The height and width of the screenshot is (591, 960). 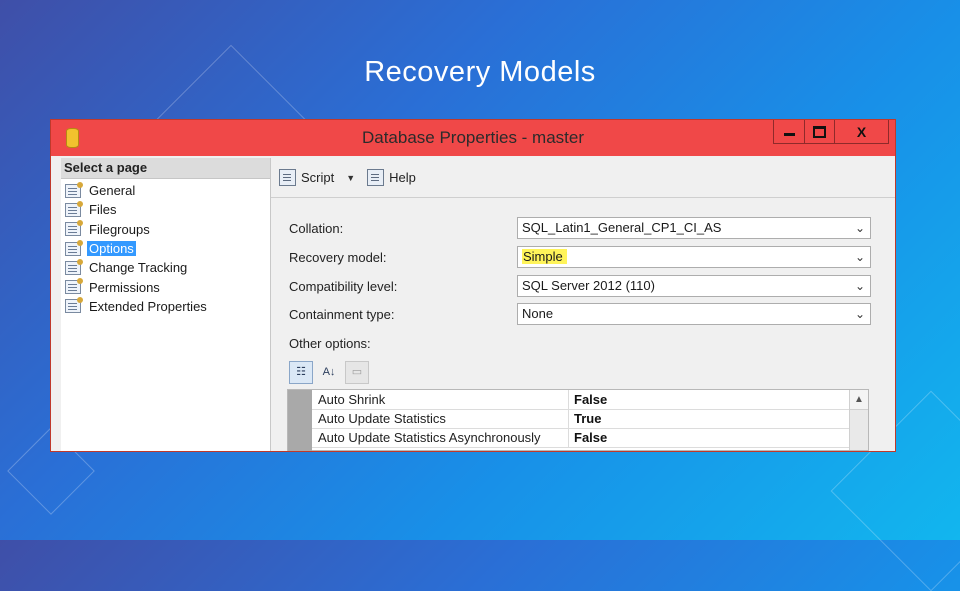 I want to click on other-options-label: Other options:, so click(x=330, y=343).